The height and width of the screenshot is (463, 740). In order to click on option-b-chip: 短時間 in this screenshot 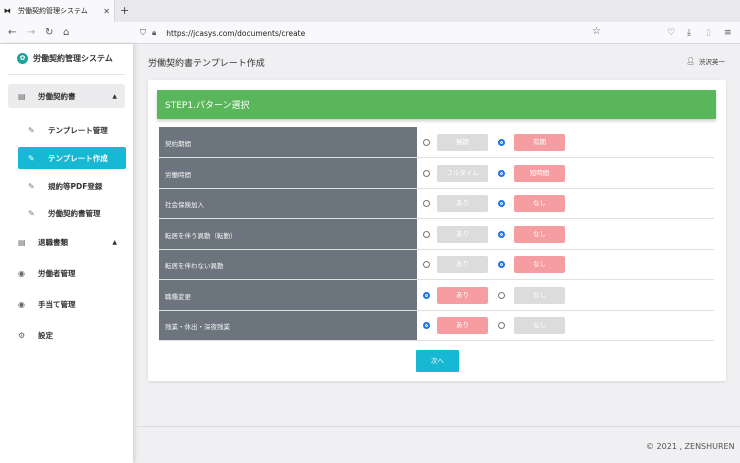, I will do `click(539, 173)`.